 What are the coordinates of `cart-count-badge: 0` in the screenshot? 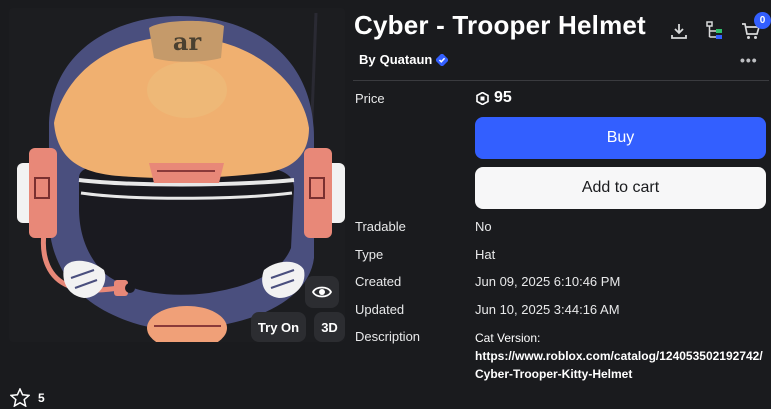 It's located at (762, 20).